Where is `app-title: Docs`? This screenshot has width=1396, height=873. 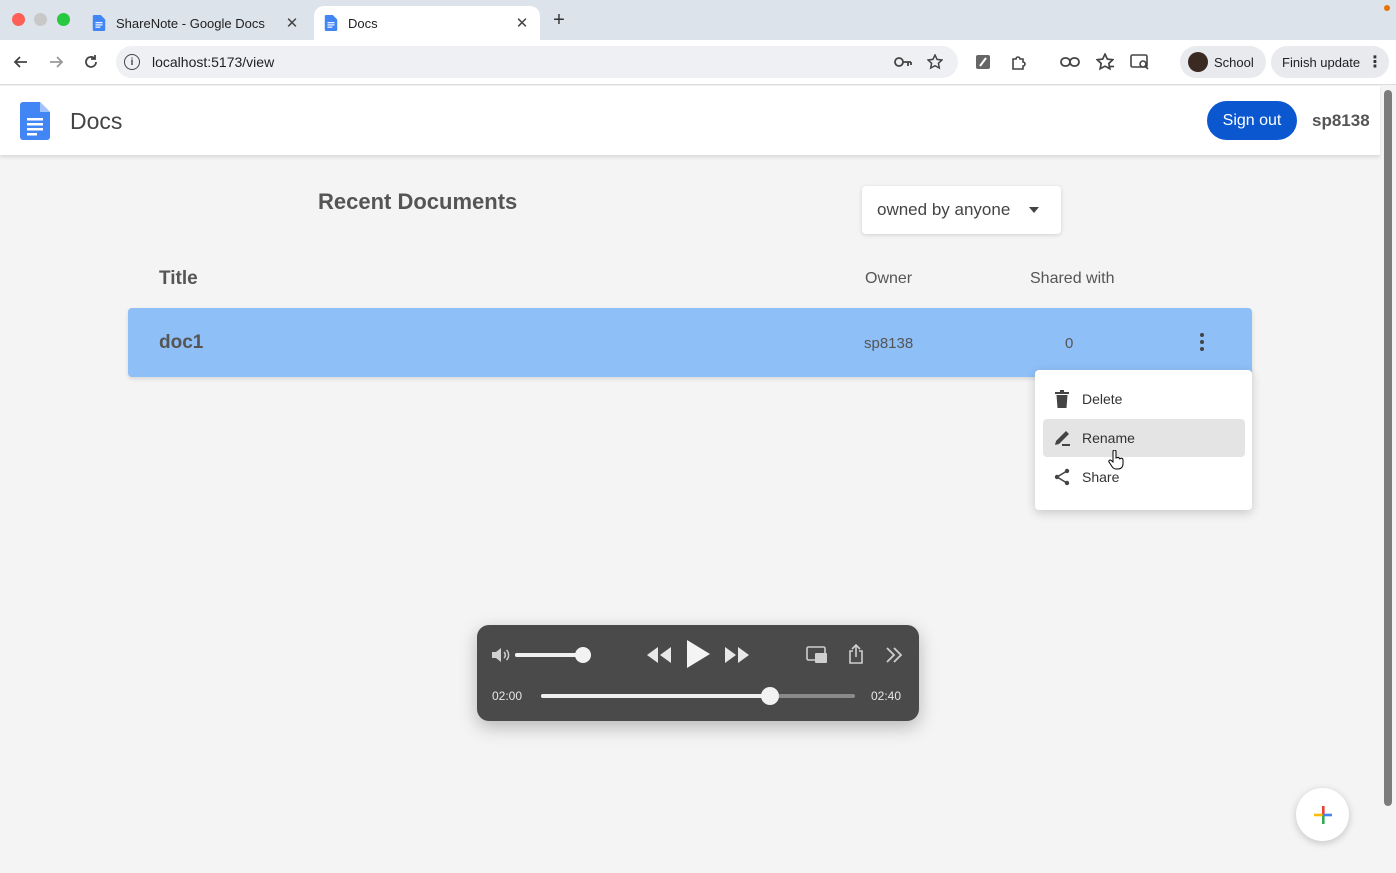 app-title: Docs is located at coordinates (96, 121).